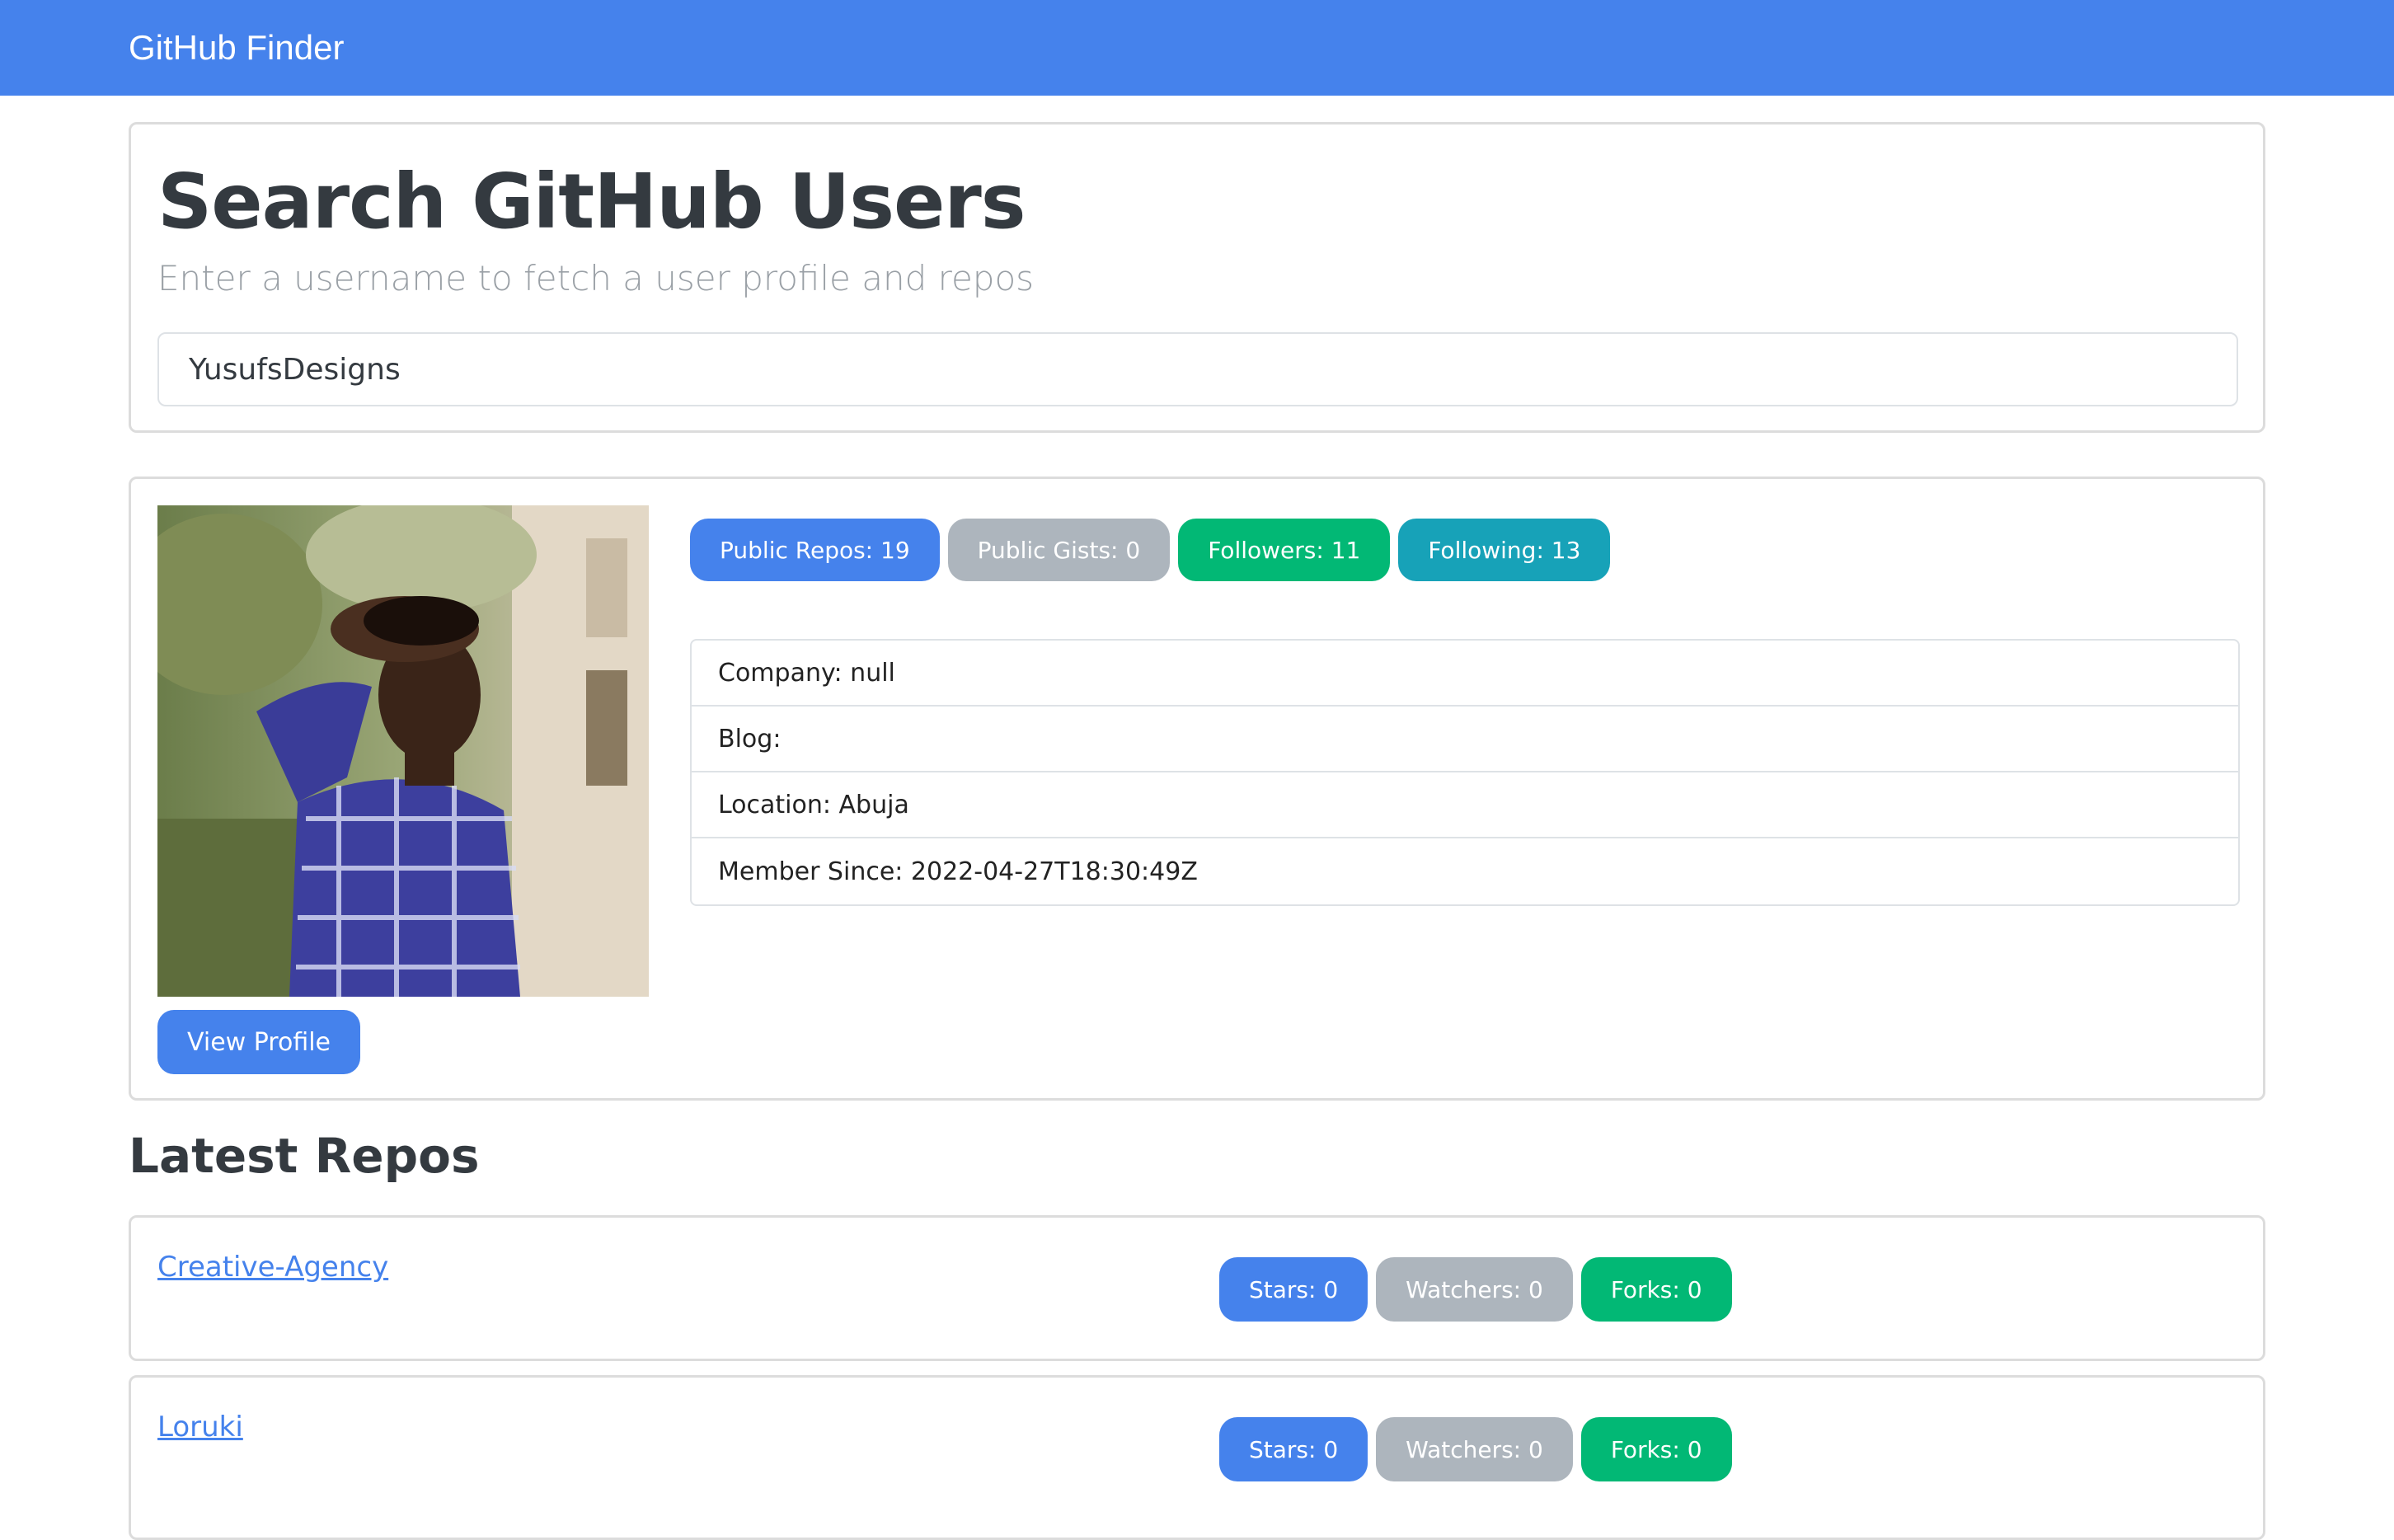 The width and height of the screenshot is (2394, 1540). What do you see at coordinates (1197, 48) in the screenshot?
I see `navbar: GitHub Finder` at bounding box center [1197, 48].